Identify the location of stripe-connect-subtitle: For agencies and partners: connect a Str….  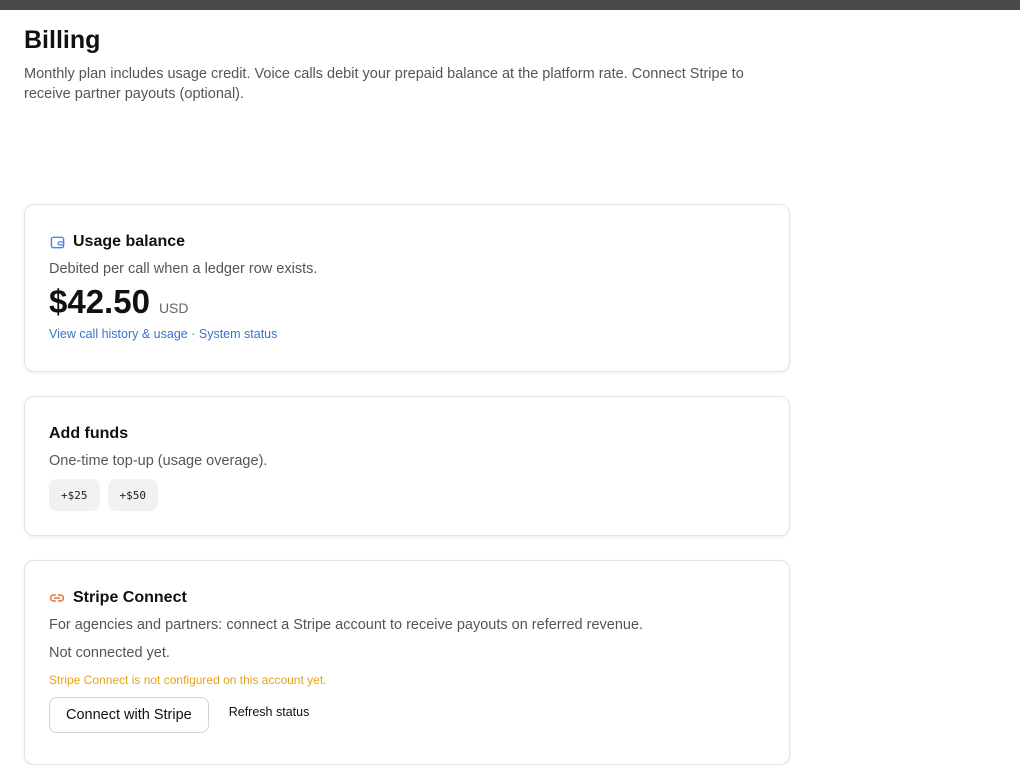
(346, 625).